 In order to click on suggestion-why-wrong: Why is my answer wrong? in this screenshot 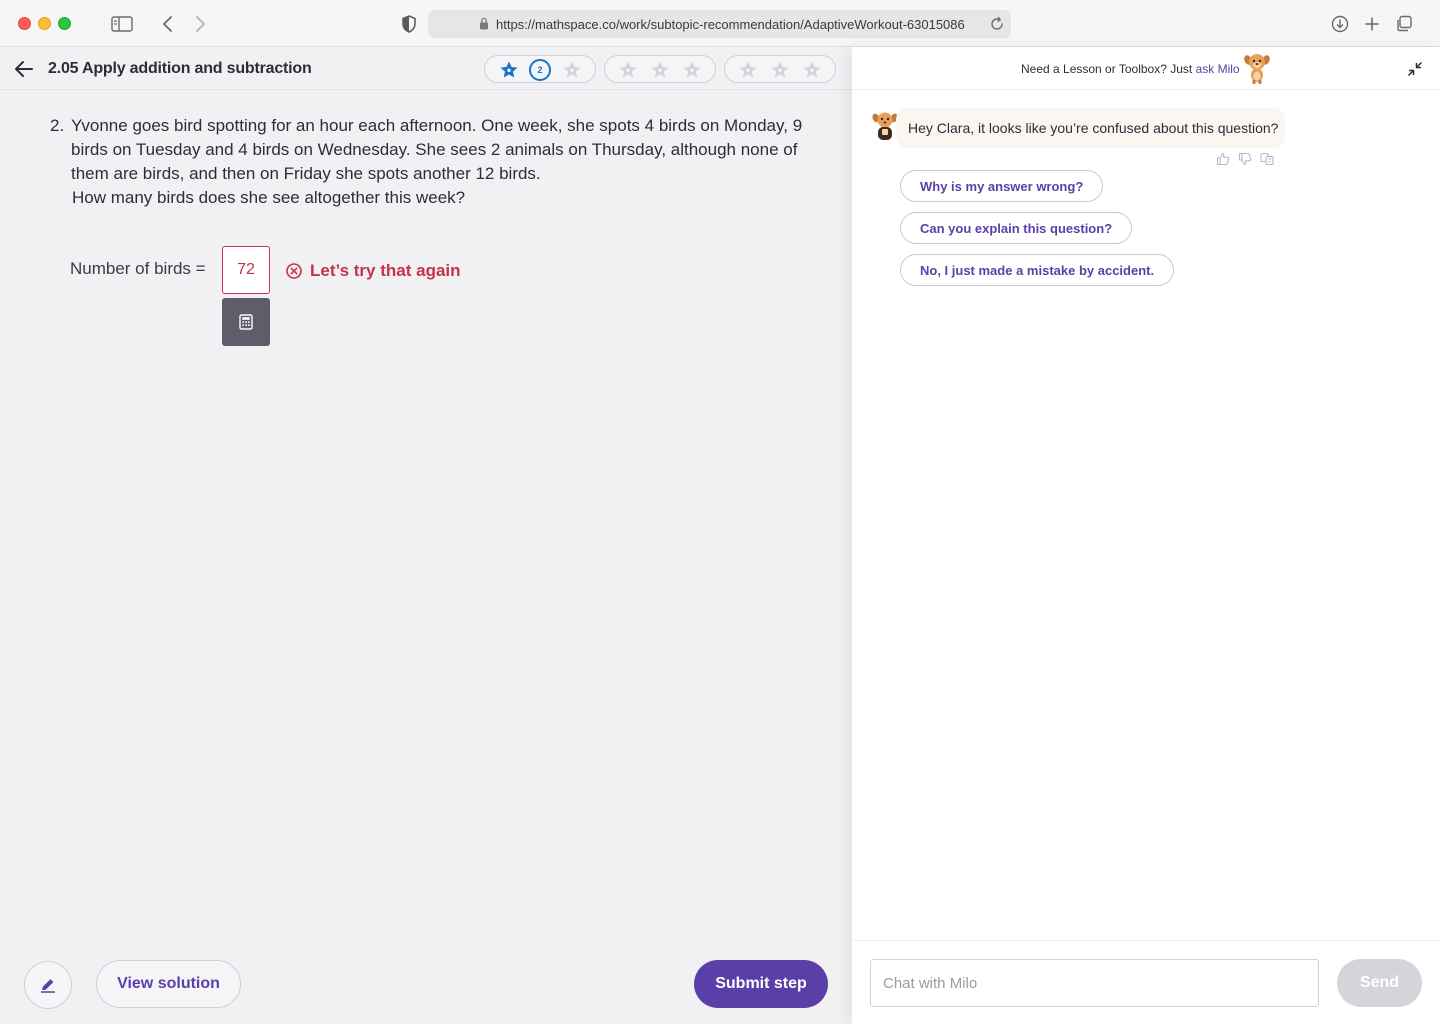, I will do `click(1002, 186)`.